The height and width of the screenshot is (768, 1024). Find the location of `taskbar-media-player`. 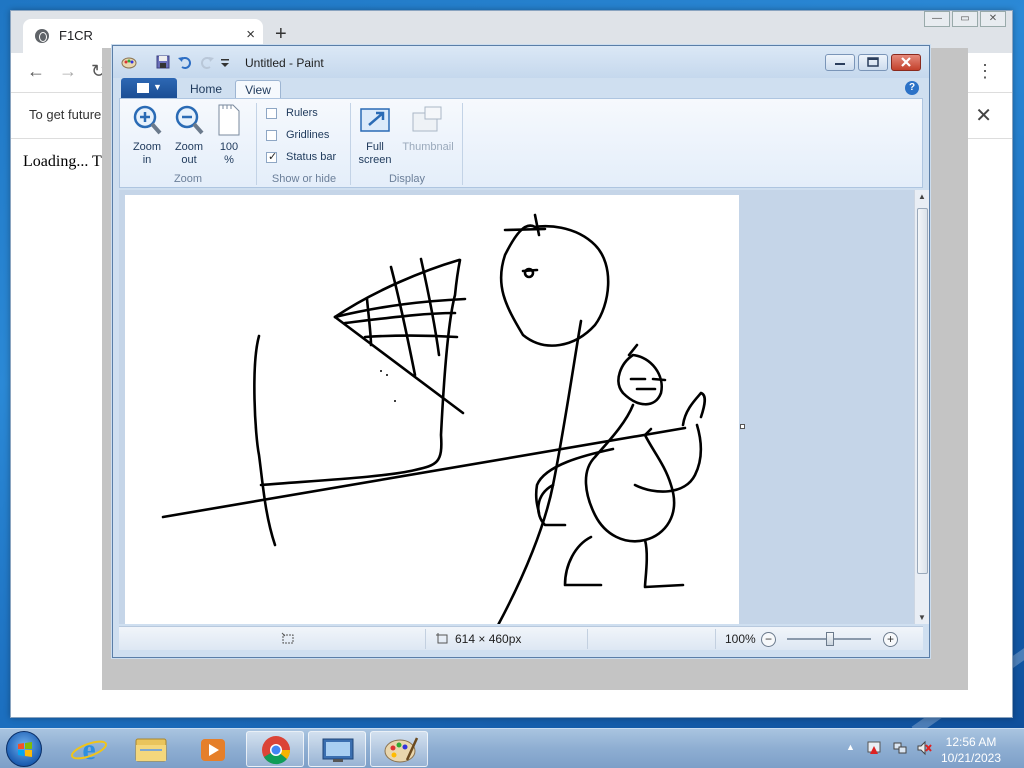

taskbar-media-player is located at coordinates (213, 749).